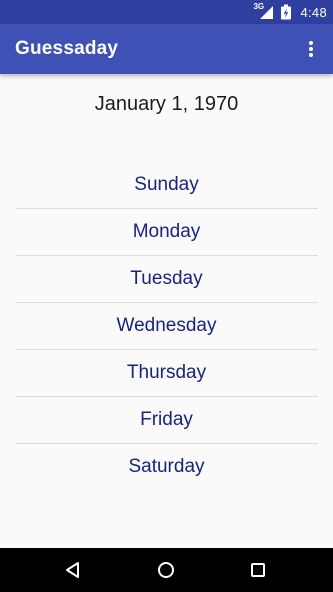 This screenshot has width=333, height=592. I want to click on network-label: 3G, so click(259, 6).